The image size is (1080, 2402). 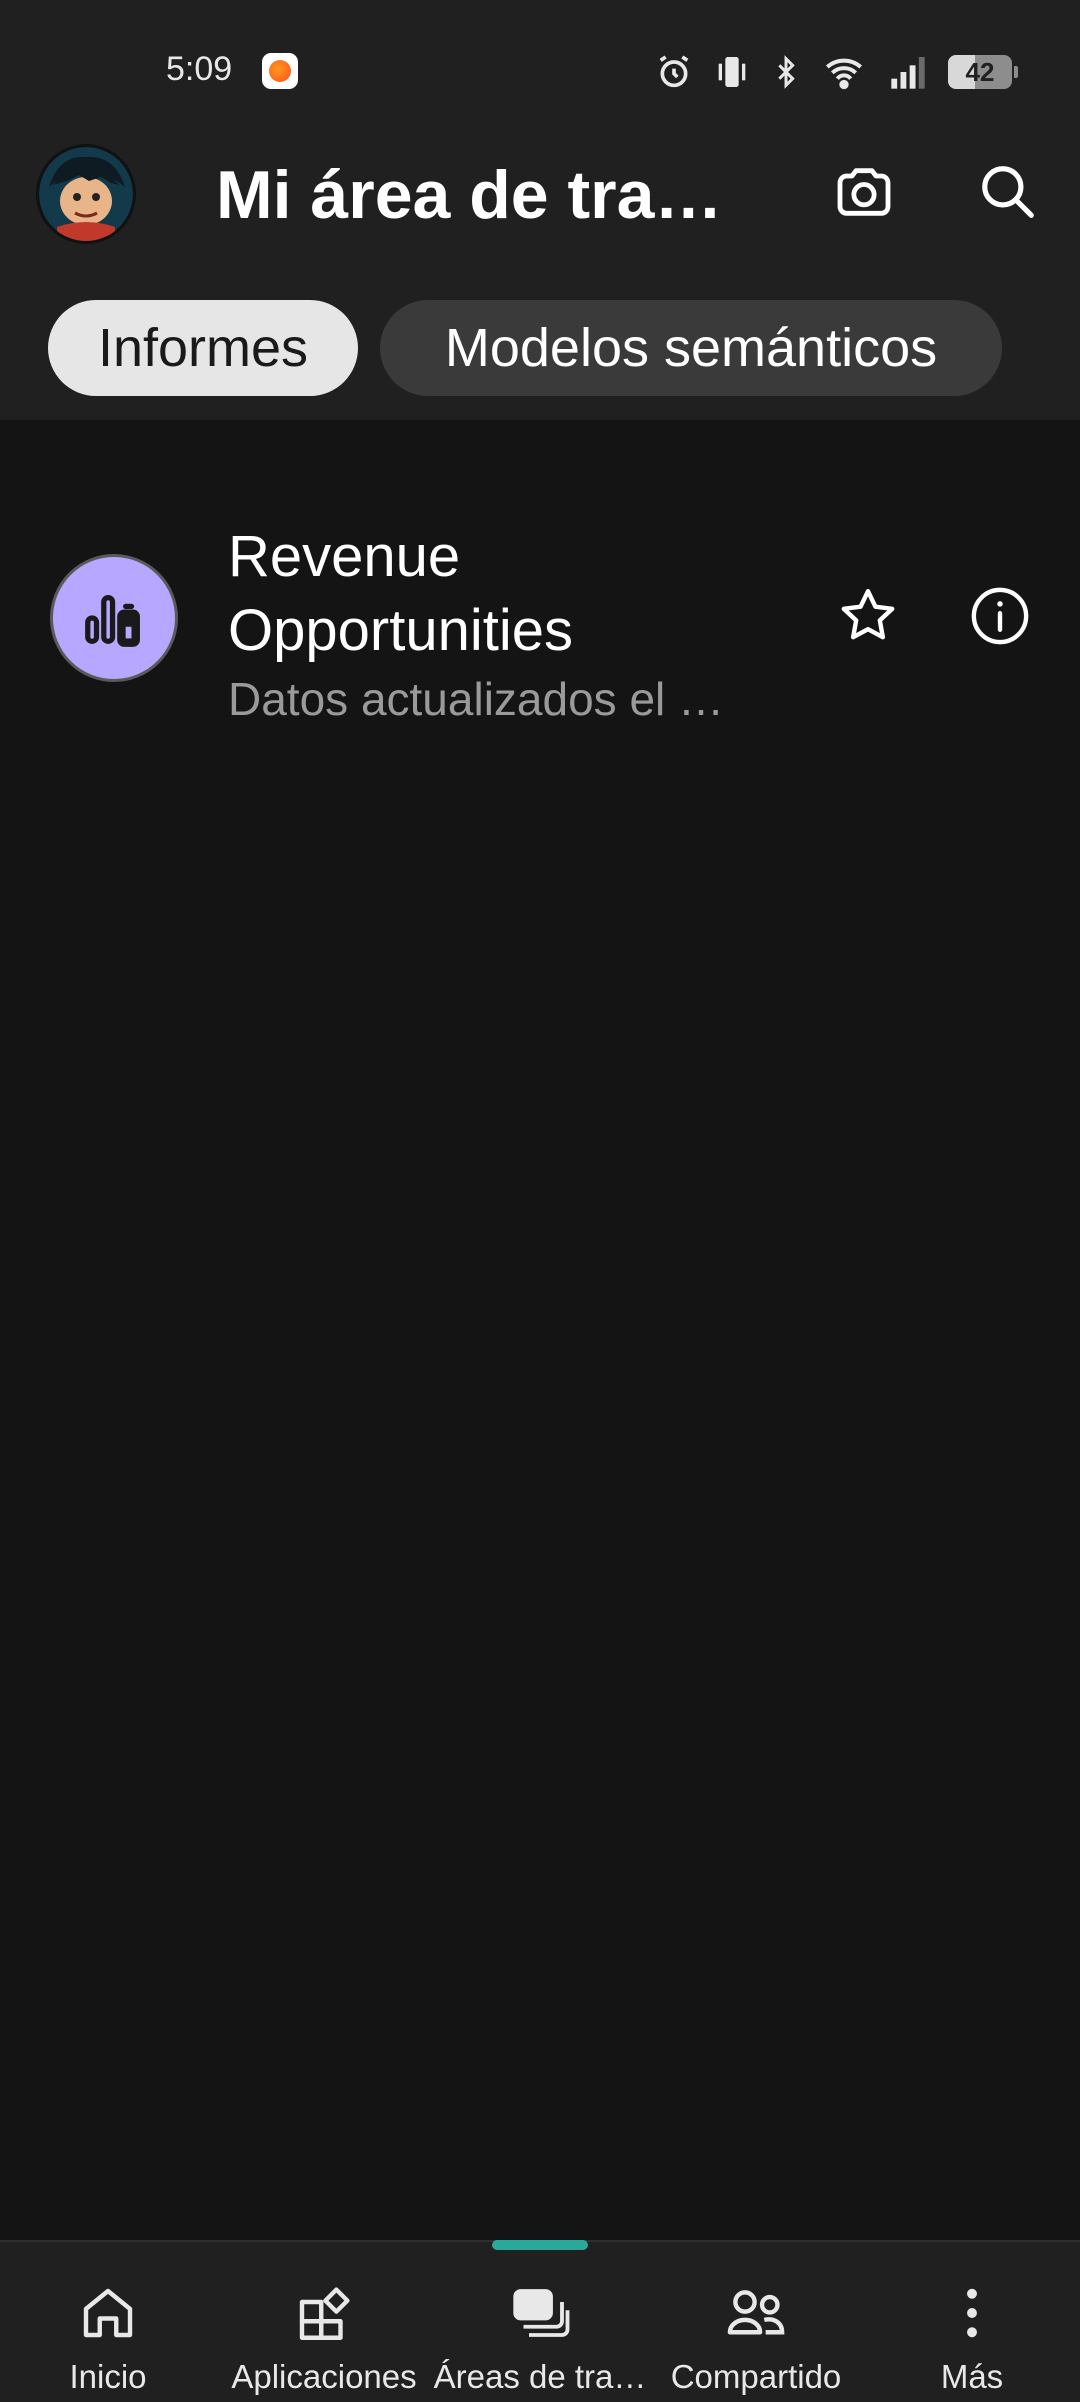 What do you see at coordinates (756, 2312) in the screenshot?
I see `shared-icon` at bounding box center [756, 2312].